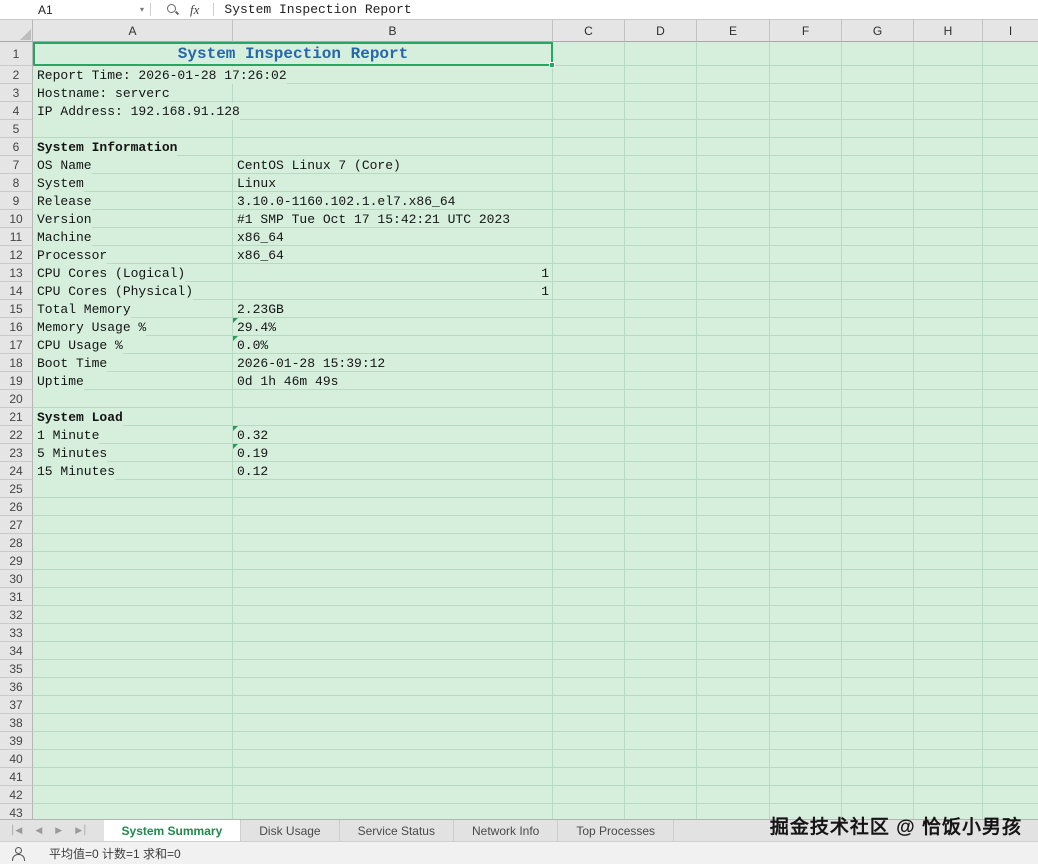  What do you see at coordinates (133, 273) in the screenshot?
I see `cell-A13: CPU Cores (Logical)` at bounding box center [133, 273].